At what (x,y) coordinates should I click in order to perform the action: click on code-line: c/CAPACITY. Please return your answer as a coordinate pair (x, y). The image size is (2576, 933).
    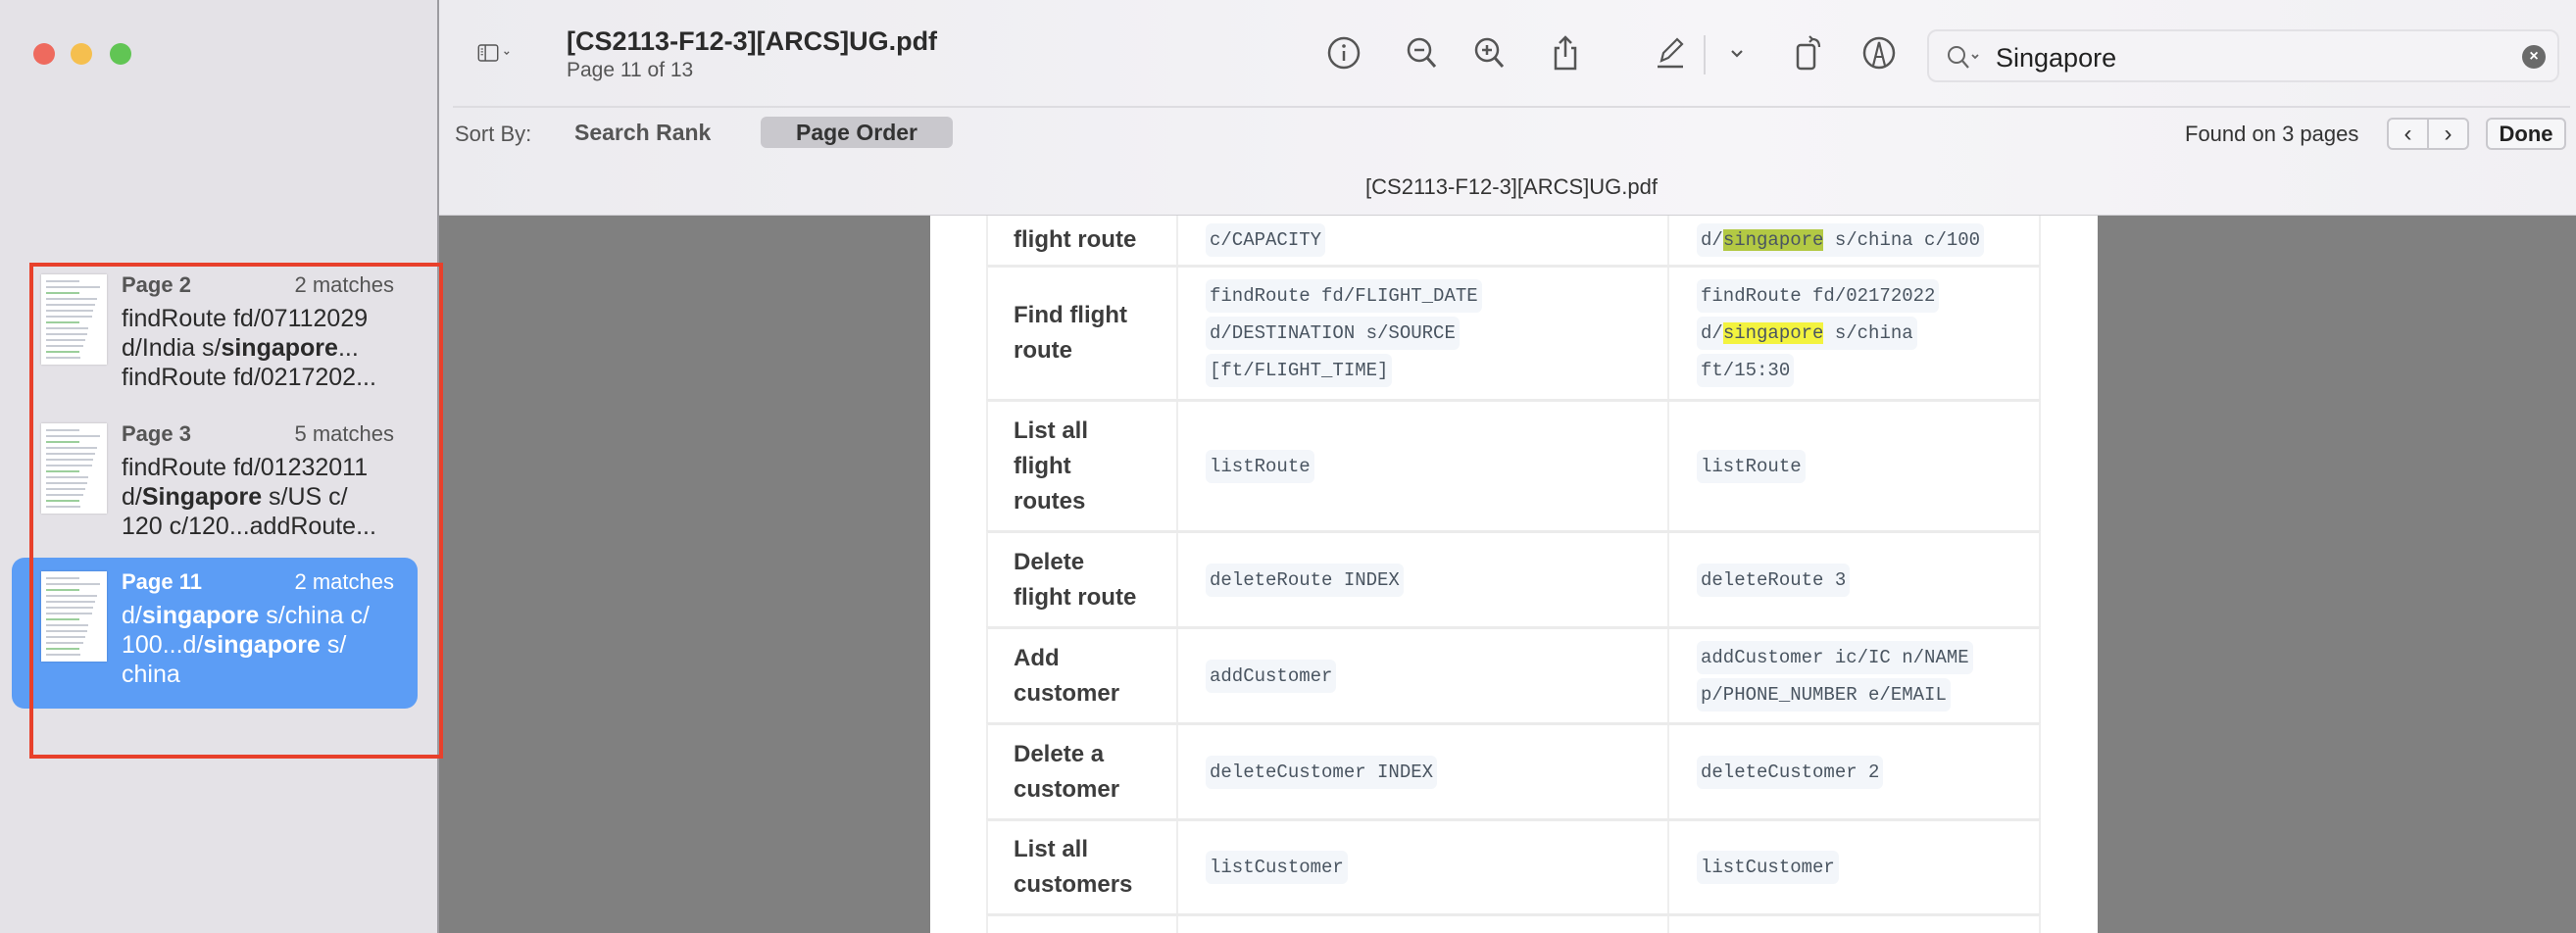
    Looking at the image, I should click on (1436, 240).